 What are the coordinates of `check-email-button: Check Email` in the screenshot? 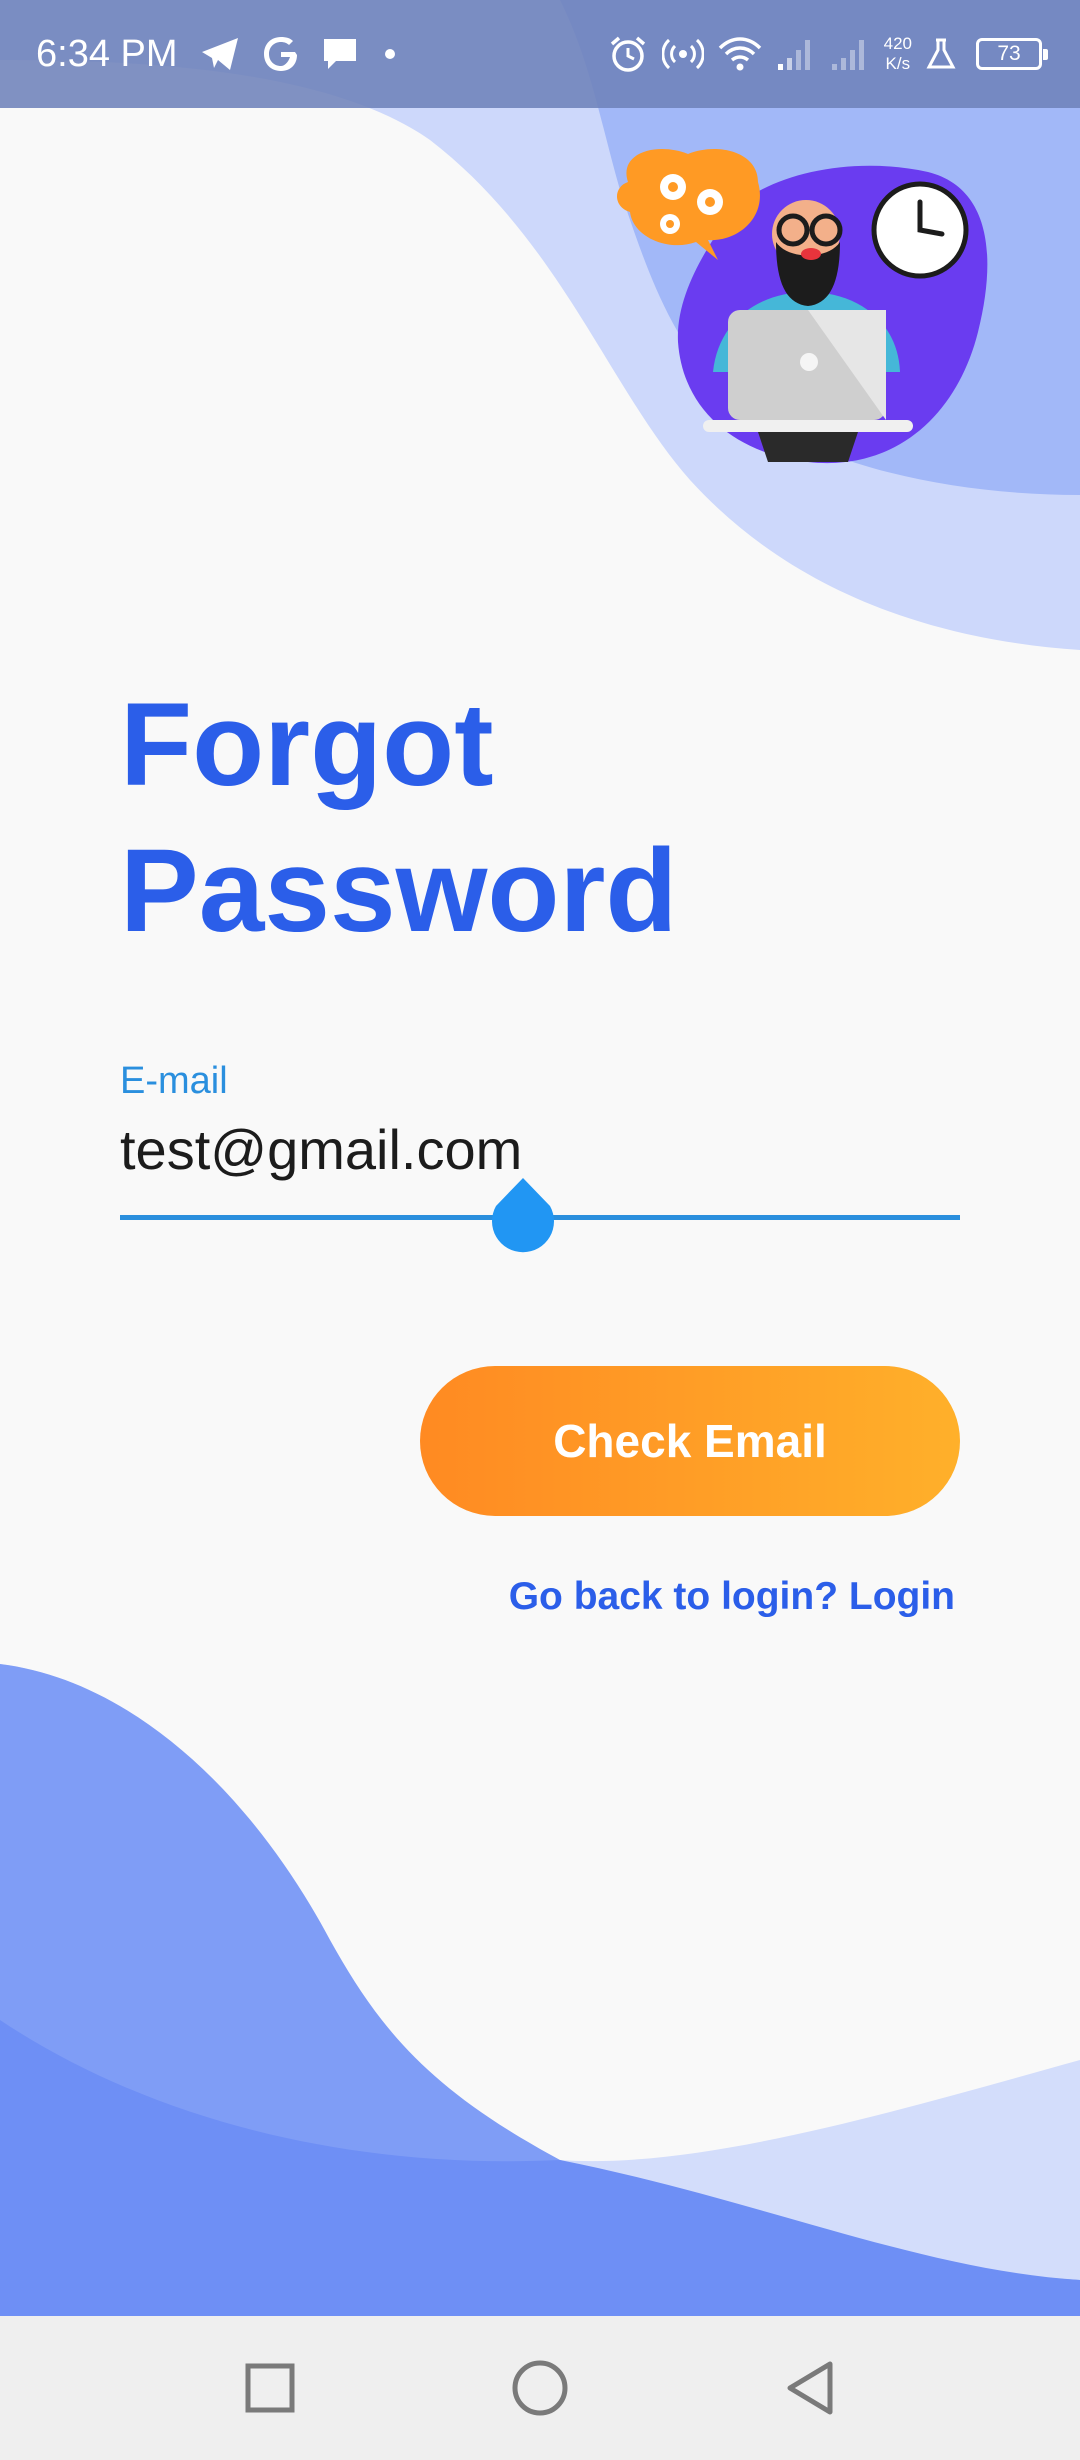 It's located at (690, 1441).